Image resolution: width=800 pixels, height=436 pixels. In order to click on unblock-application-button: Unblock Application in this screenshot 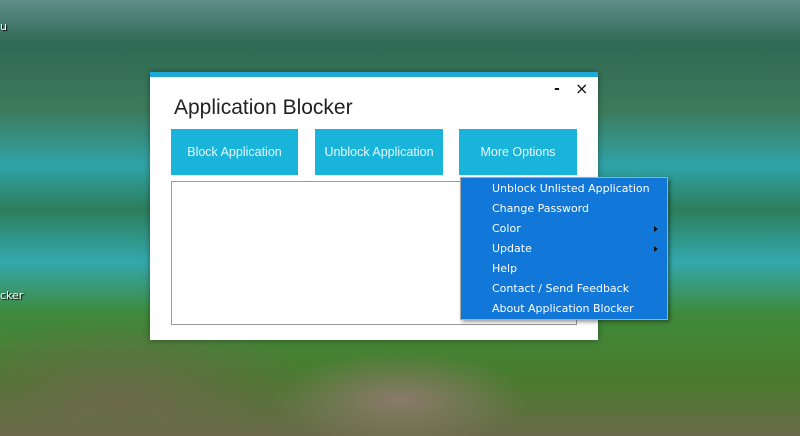, I will do `click(379, 152)`.